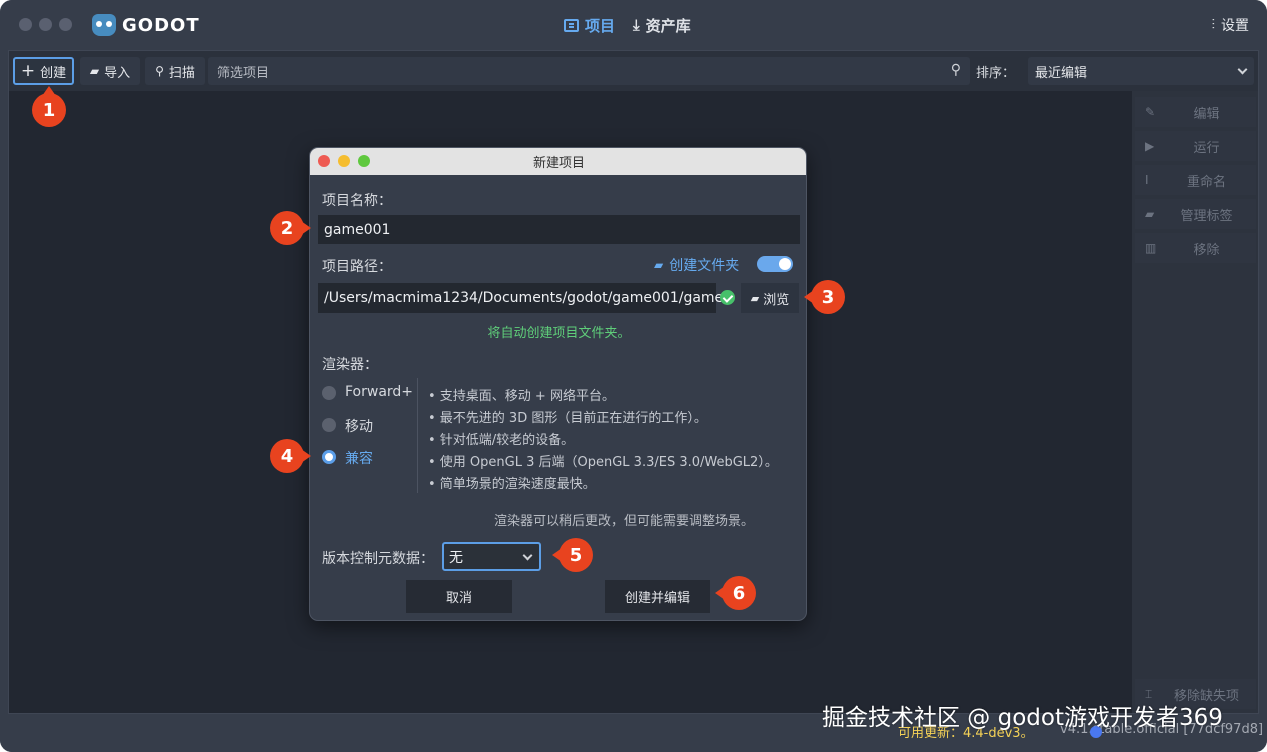  Describe the element at coordinates (65, 24) in the screenshot. I see `window-zoom-button` at that location.